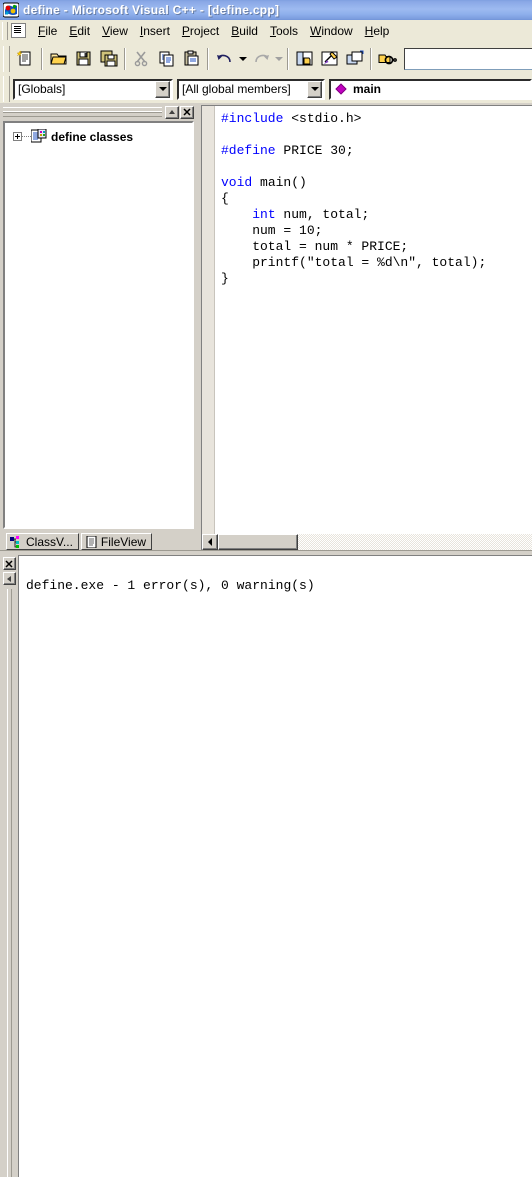 This screenshot has height=1177, width=532. What do you see at coordinates (9, 578) in the screenshot?
I see `output-scroll-left-button` at bounding box center [9, 578].